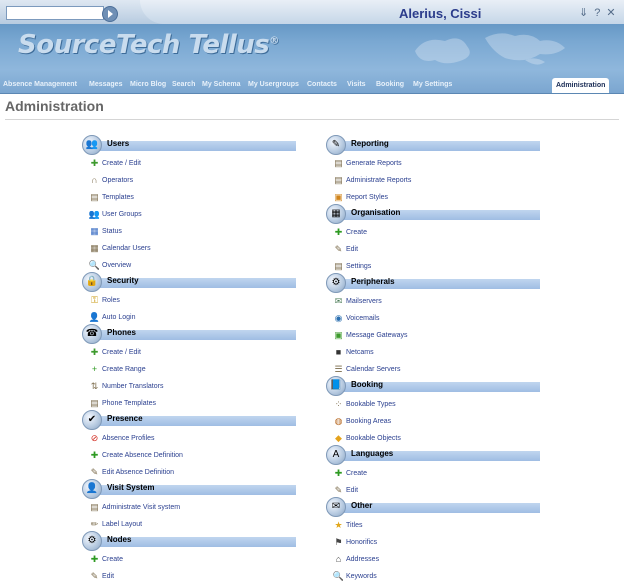 This screenshot has width=624, height=587. Describe the element at coordinates (368, 421) in the screenshot. I see `link-label: Booking Areas` at that location.